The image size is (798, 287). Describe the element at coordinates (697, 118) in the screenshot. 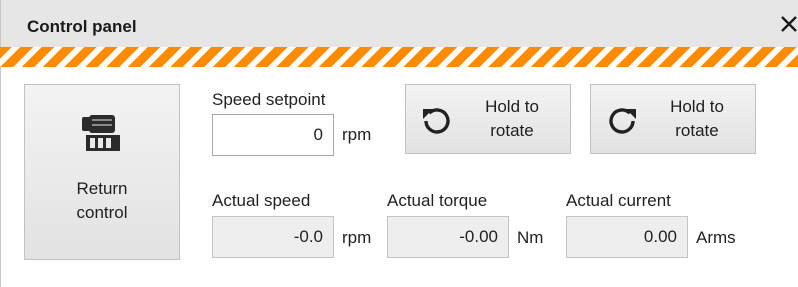

I see `hold-to-rotate-cw-label: Hold to rotate` at that location.